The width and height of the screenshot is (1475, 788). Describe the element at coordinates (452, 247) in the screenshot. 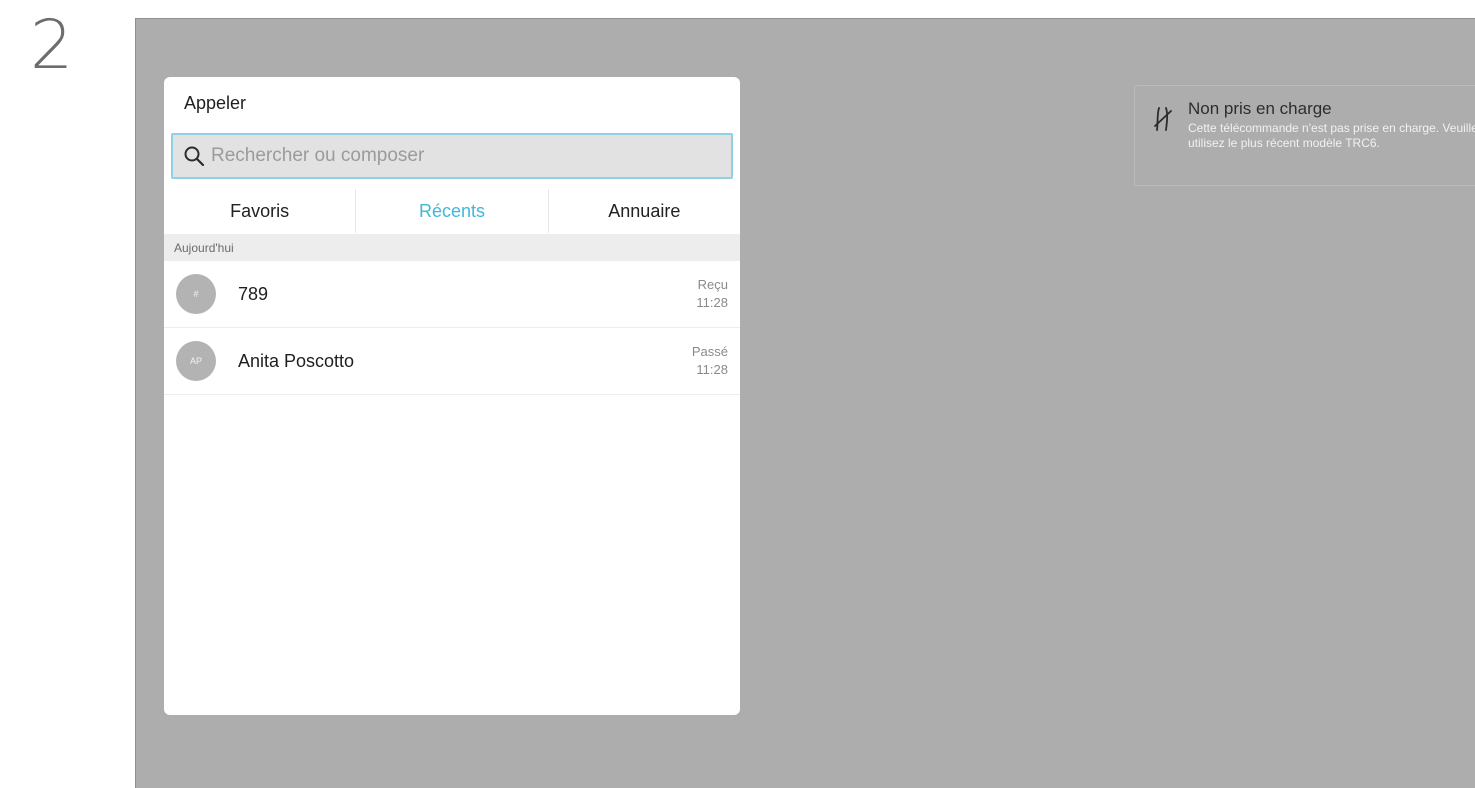

I see `section-header-today: Aujourd'hui` at that location.